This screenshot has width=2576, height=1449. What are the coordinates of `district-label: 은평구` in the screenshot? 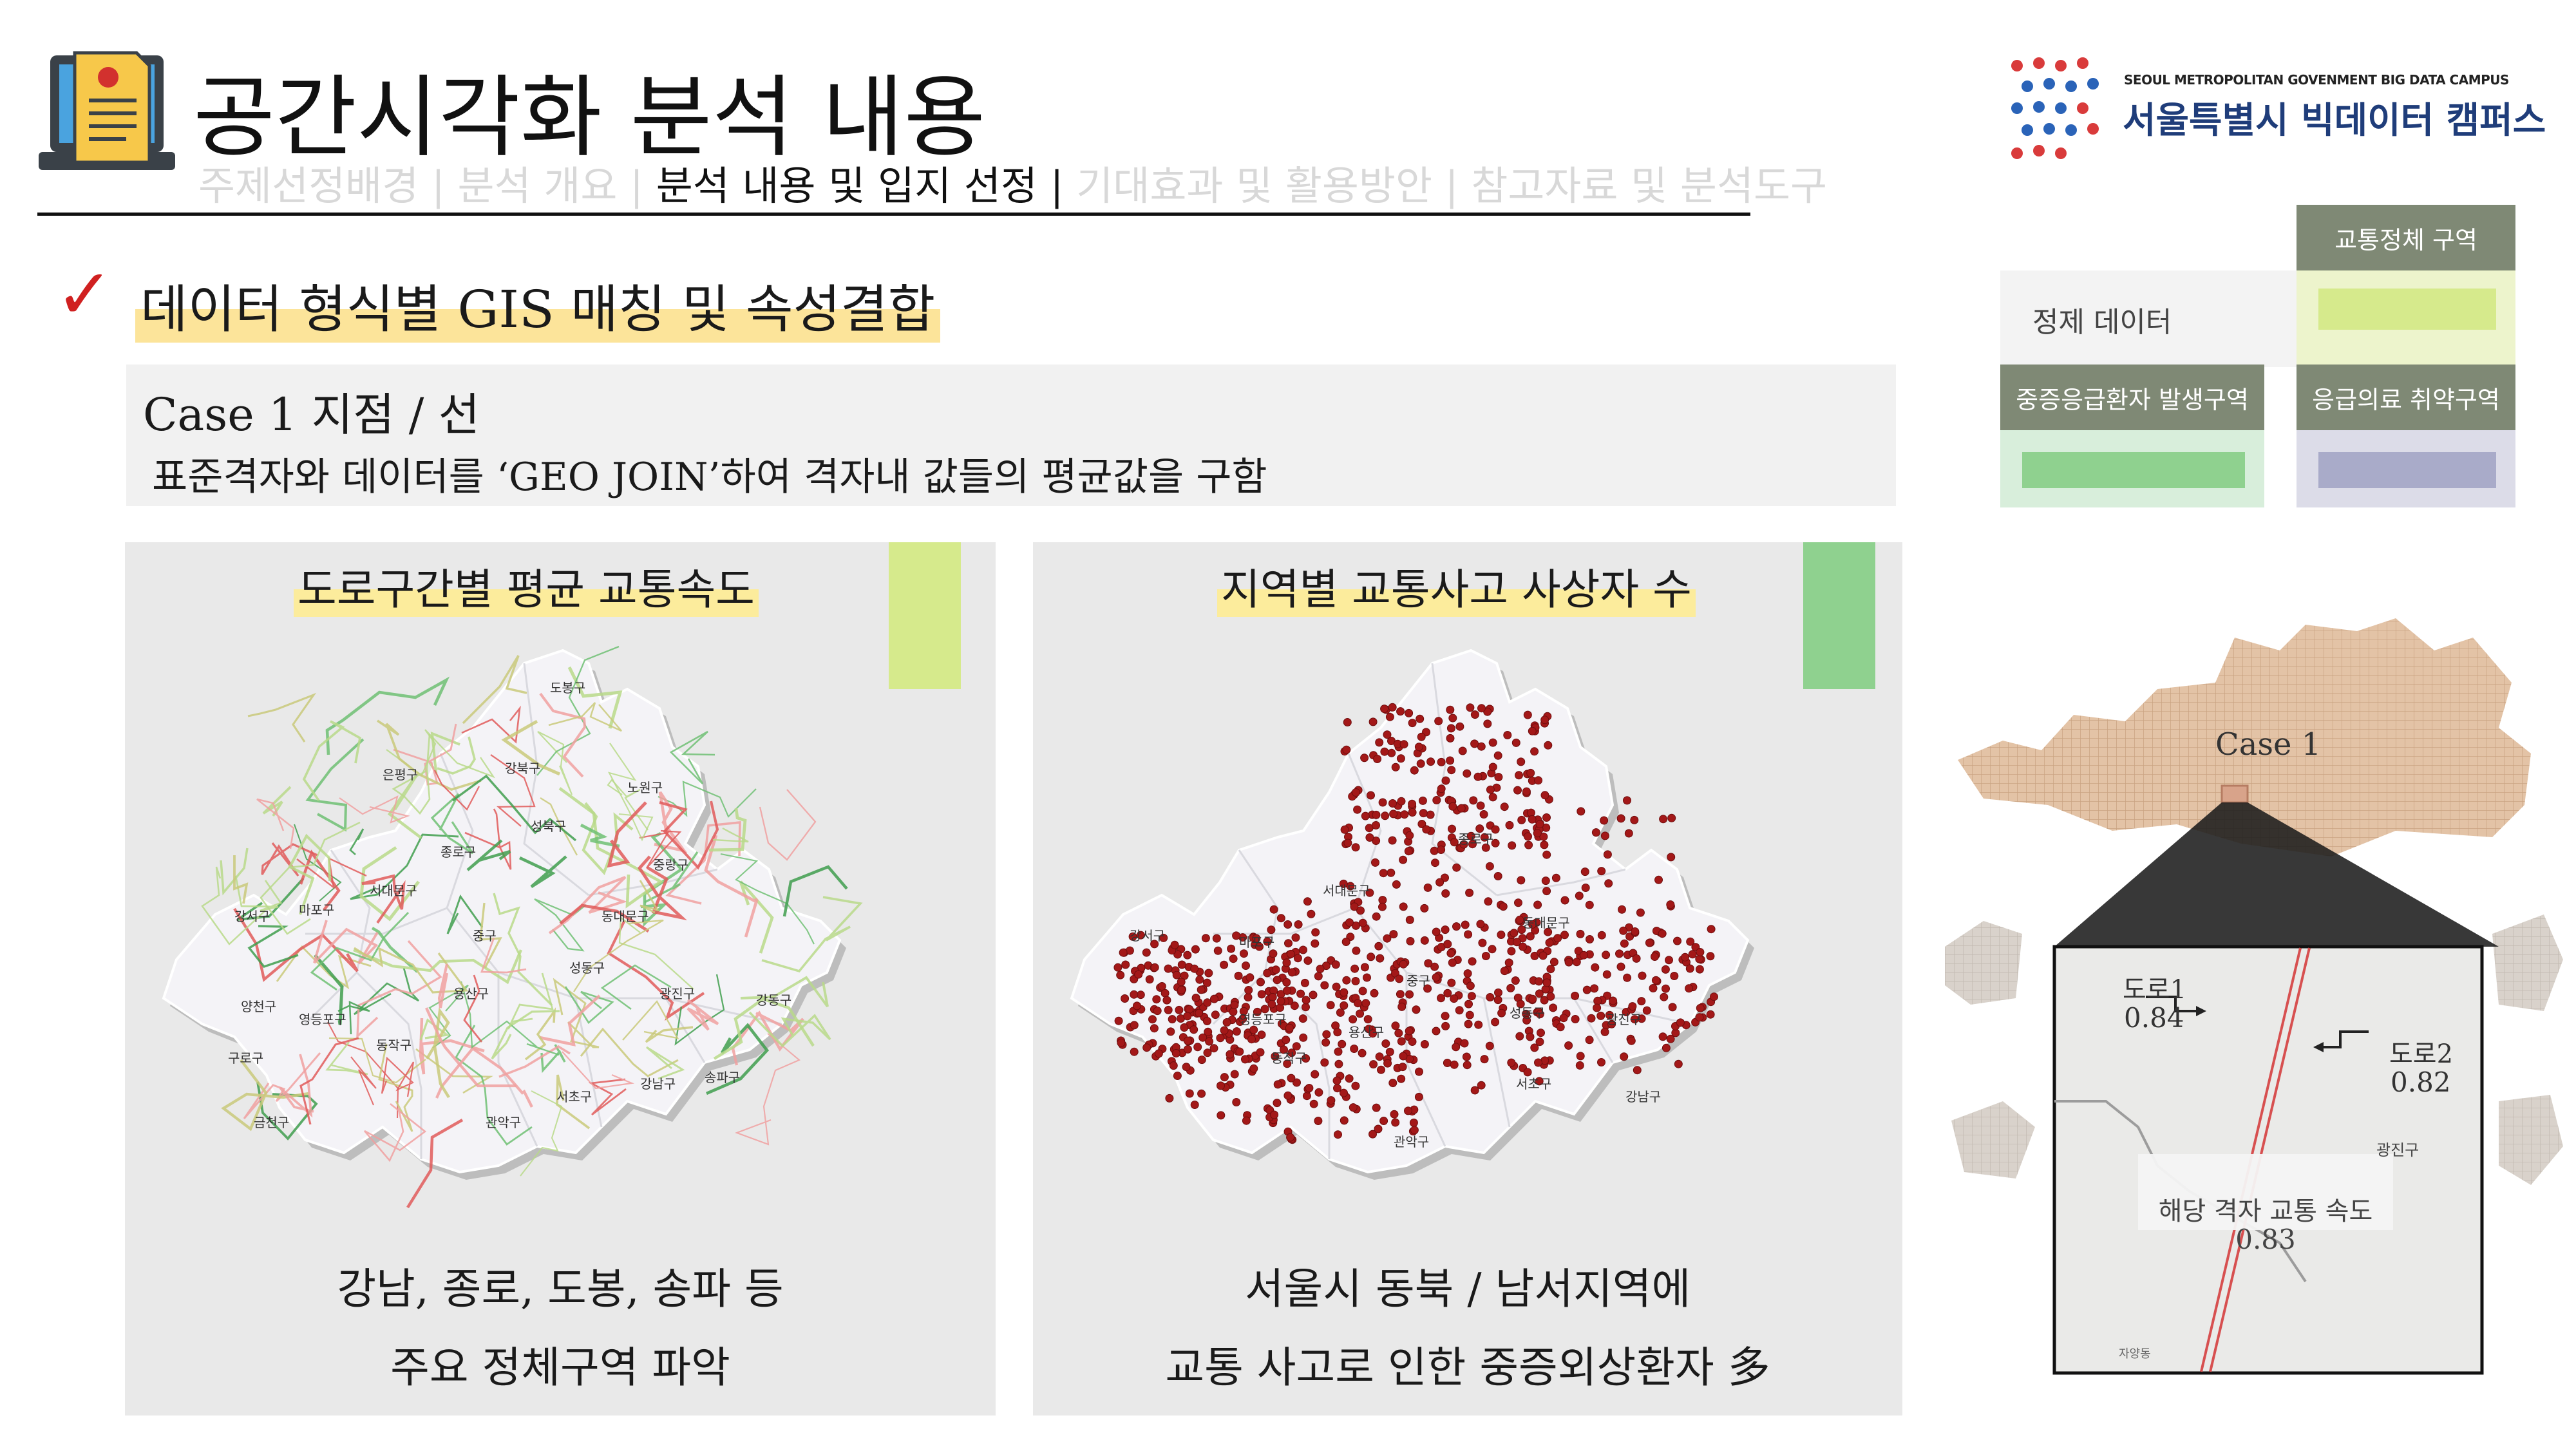 It's located at (400, 775).